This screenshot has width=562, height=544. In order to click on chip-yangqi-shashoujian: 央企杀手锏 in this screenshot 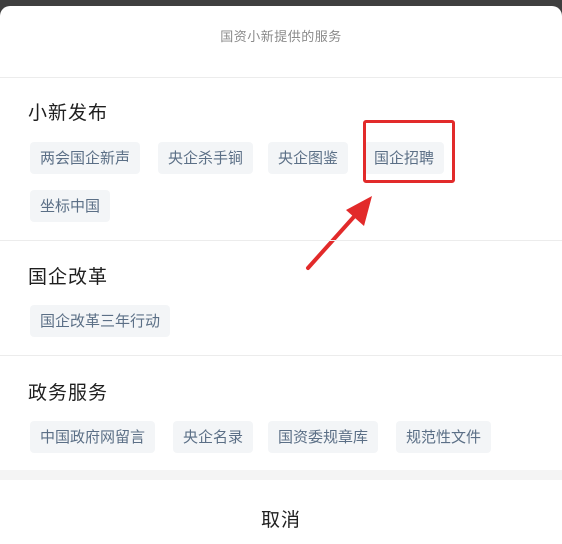, I will do `click(206, 158)`.